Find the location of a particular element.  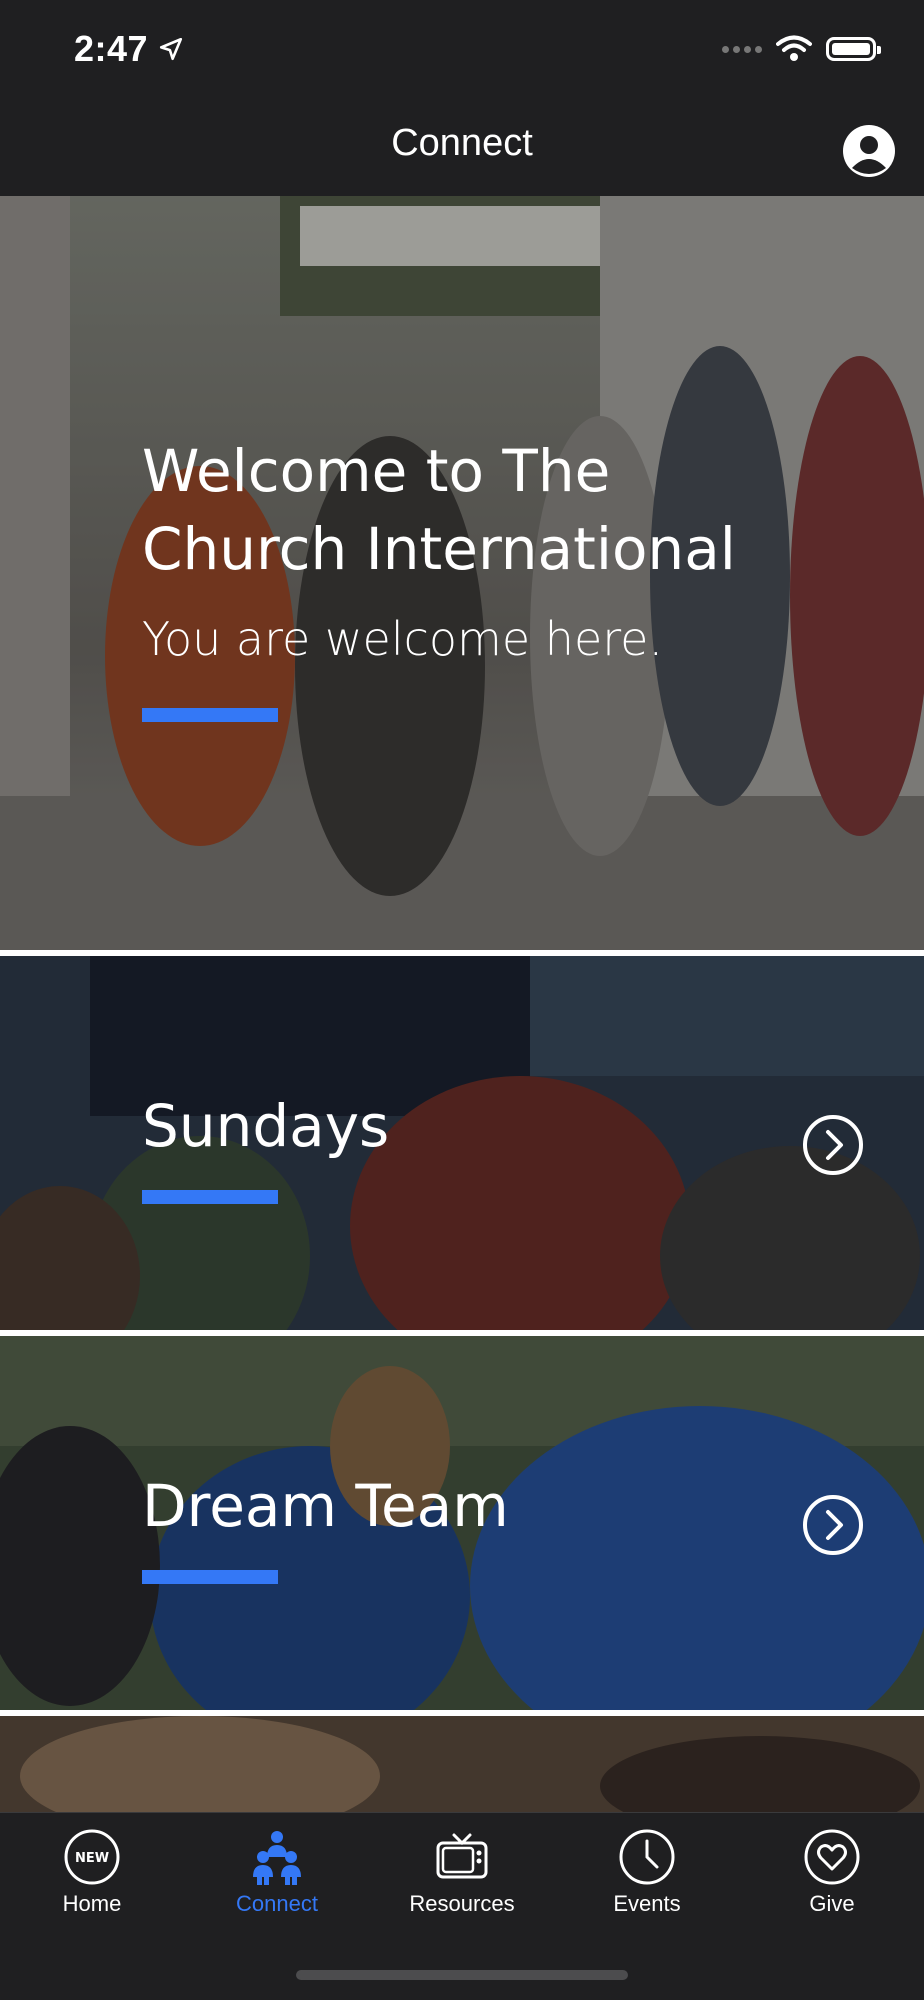

tab-label: Events is located at coordinates (647, 1903).